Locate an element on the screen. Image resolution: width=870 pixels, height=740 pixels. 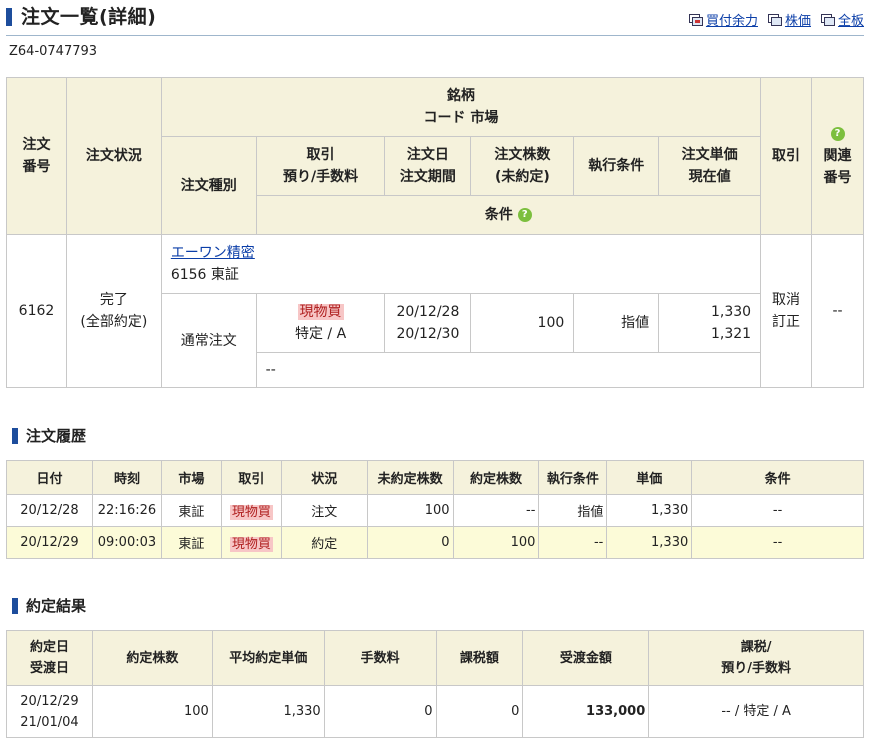
history-status: 約定 is located at coordinates (324, 542).